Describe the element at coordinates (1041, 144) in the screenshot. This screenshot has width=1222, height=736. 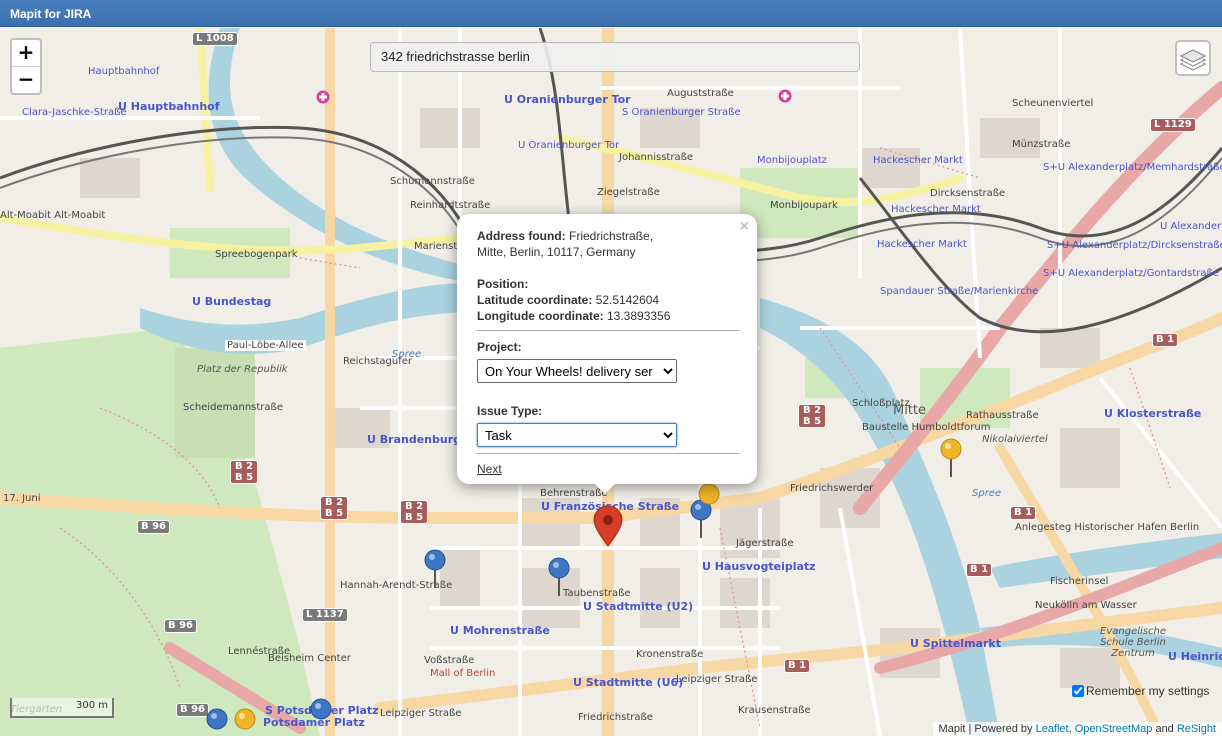
I see `street-label: Münzstraße` at that location.